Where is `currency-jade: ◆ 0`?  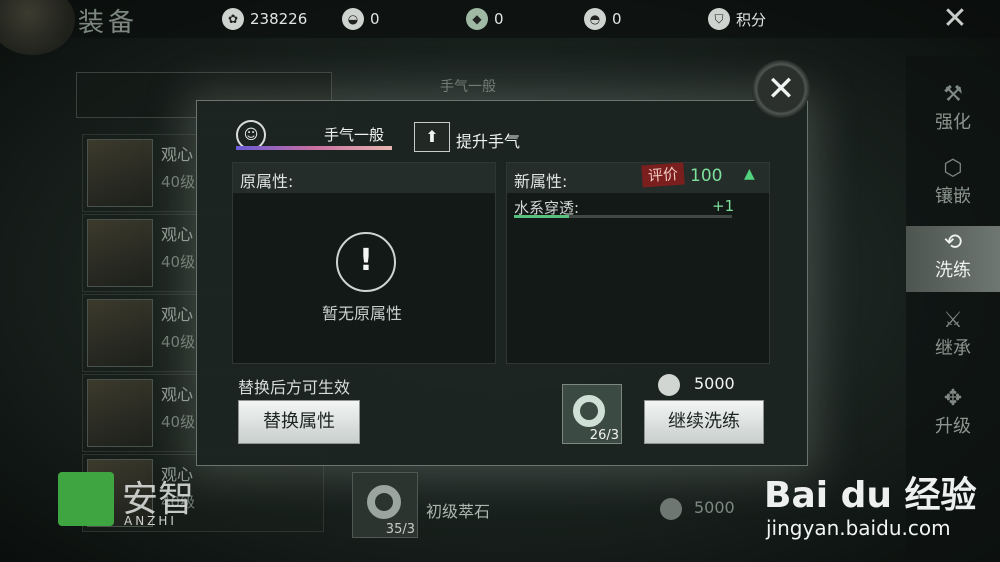
currency-jade: ◆ 0 is located at coordinates (485, 19).